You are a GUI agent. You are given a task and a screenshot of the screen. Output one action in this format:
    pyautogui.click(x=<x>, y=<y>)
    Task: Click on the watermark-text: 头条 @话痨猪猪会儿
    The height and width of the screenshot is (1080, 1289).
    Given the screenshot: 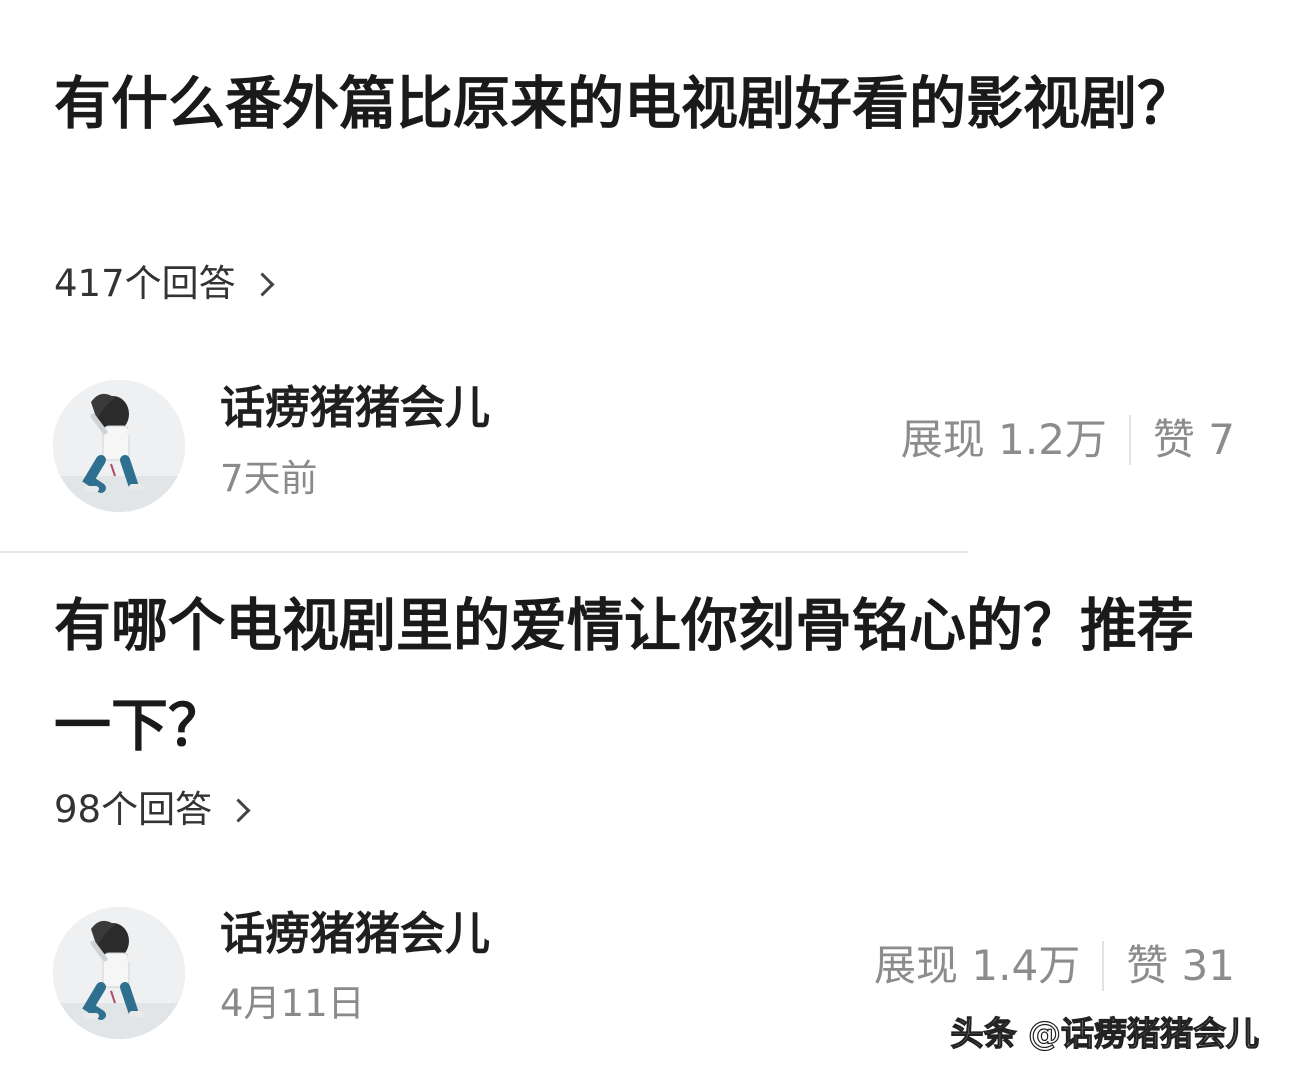 What is the action you would take?
    pyautogui.click(x=1105, y=1033)
    